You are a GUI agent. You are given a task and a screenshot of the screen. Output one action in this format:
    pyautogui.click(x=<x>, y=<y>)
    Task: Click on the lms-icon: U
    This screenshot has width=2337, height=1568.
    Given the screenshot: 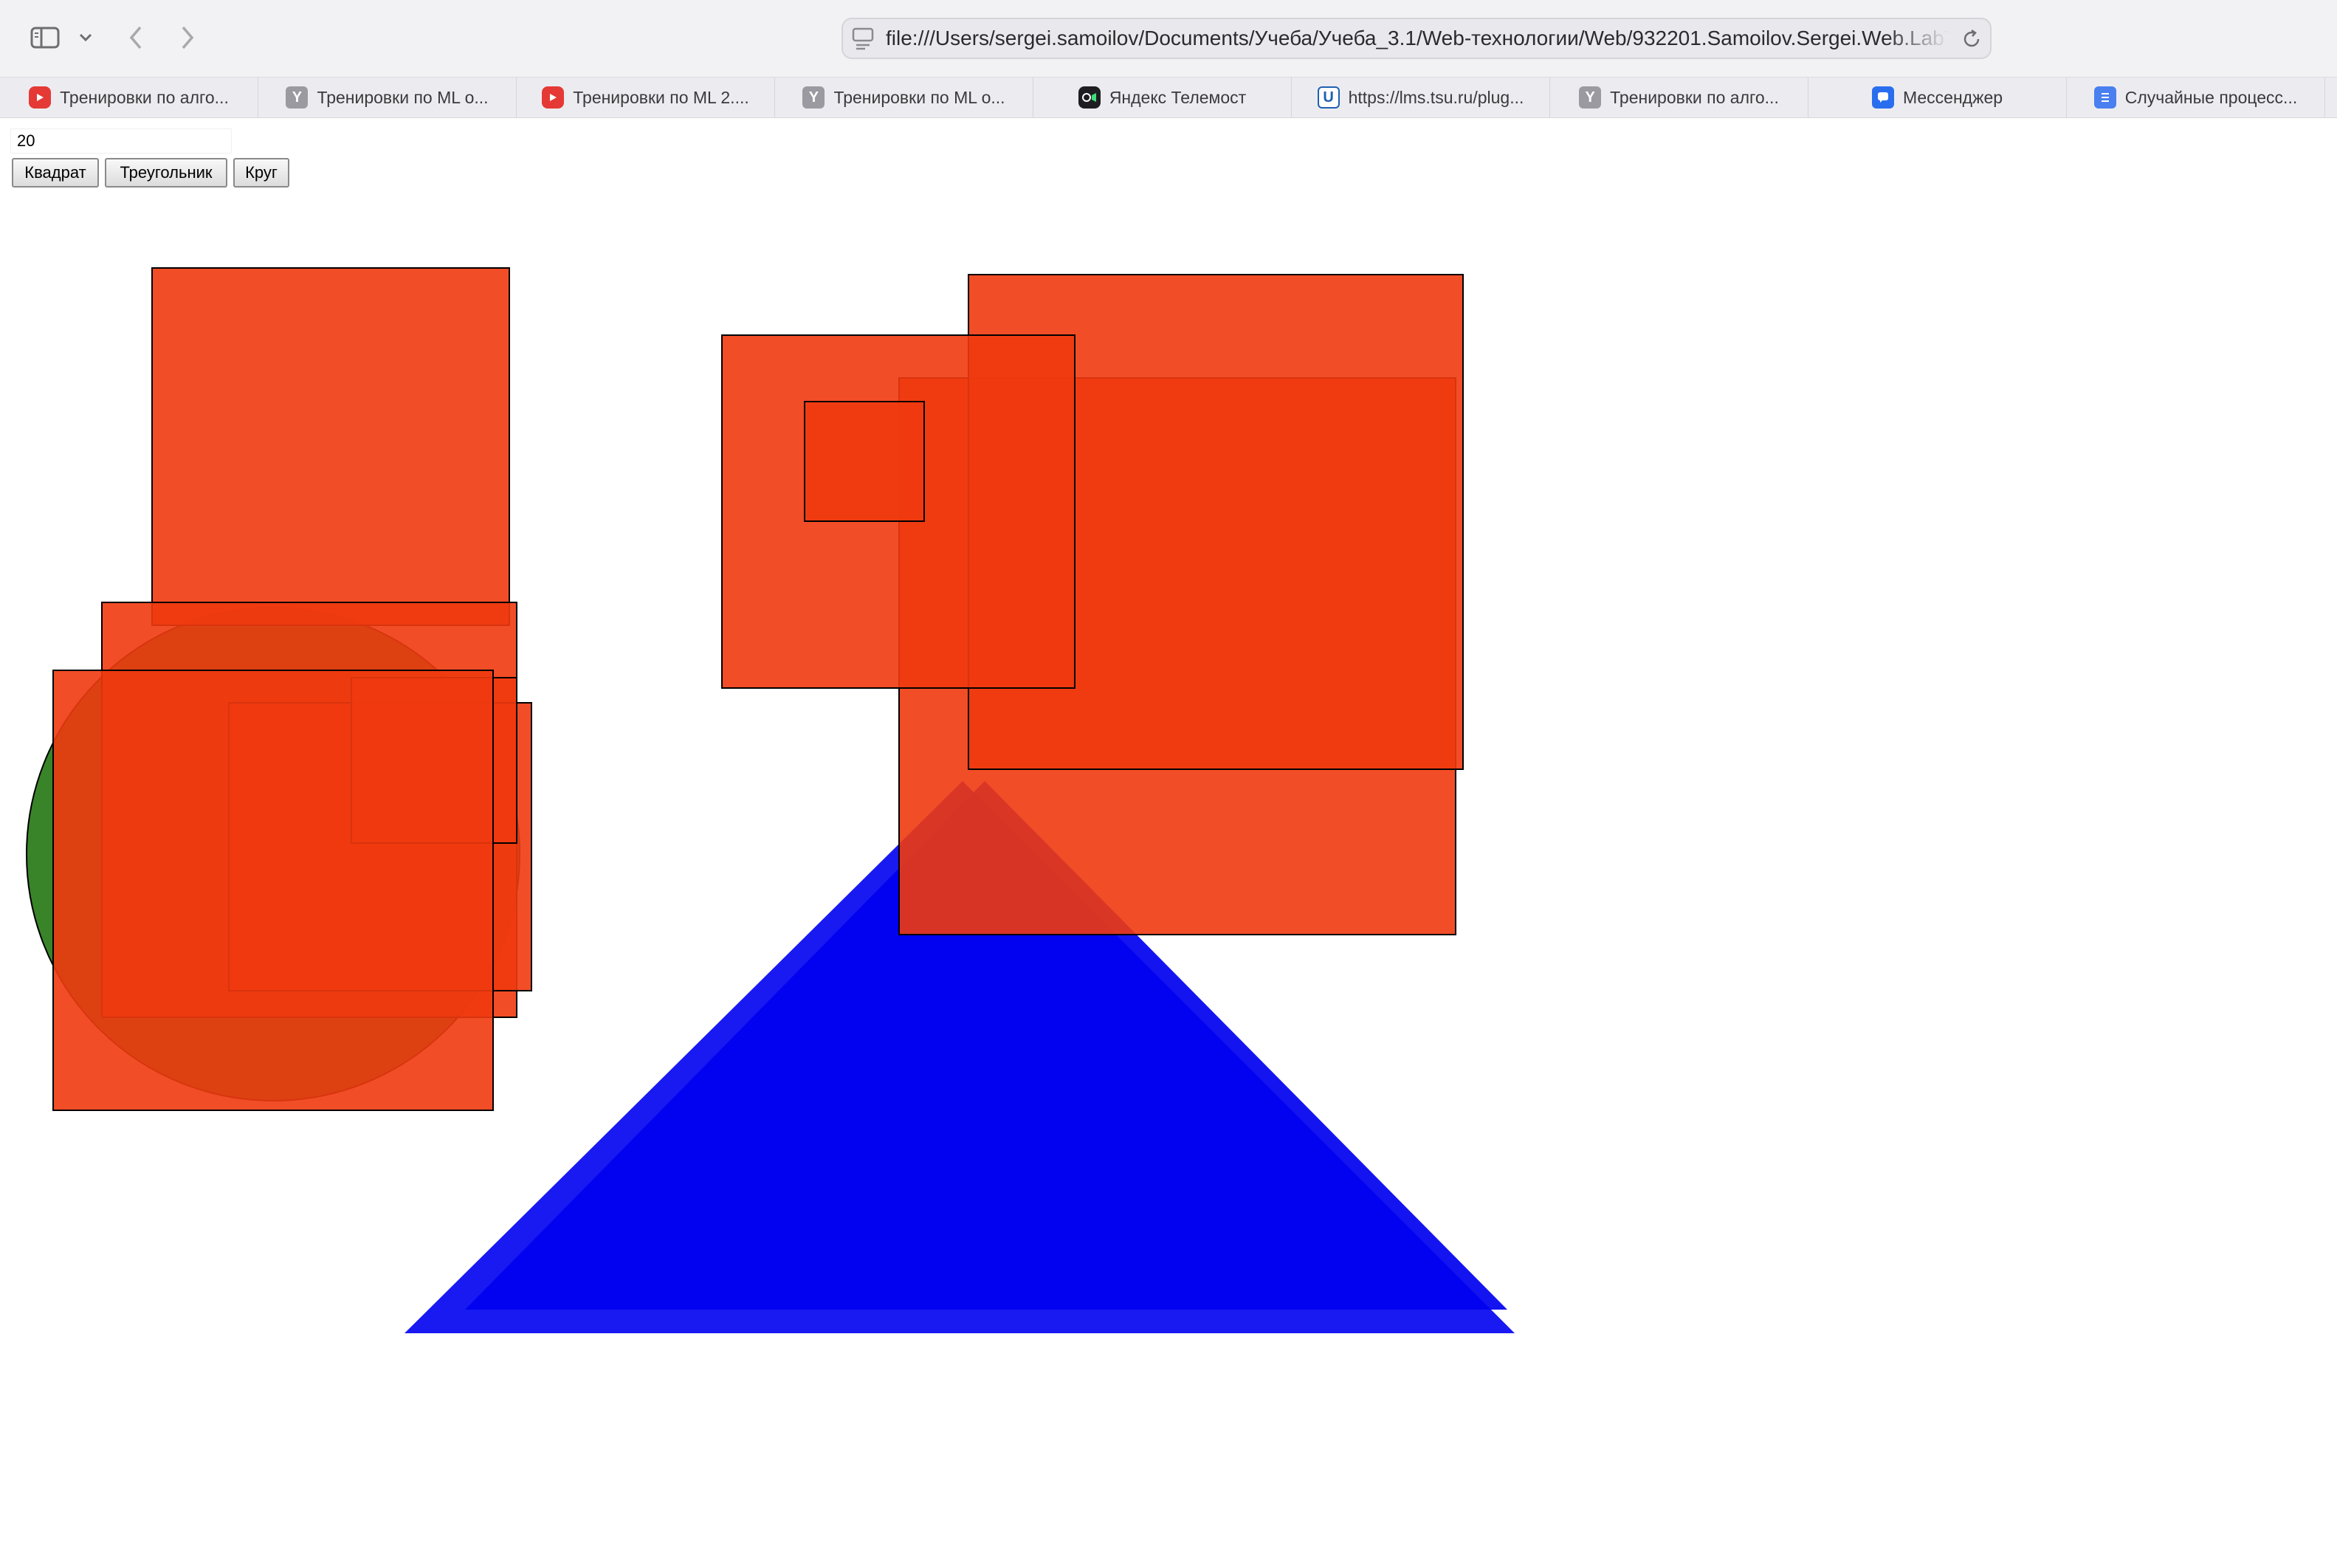 What is the action you would take?
    pyautogui.click(x=1328, y=97)
    